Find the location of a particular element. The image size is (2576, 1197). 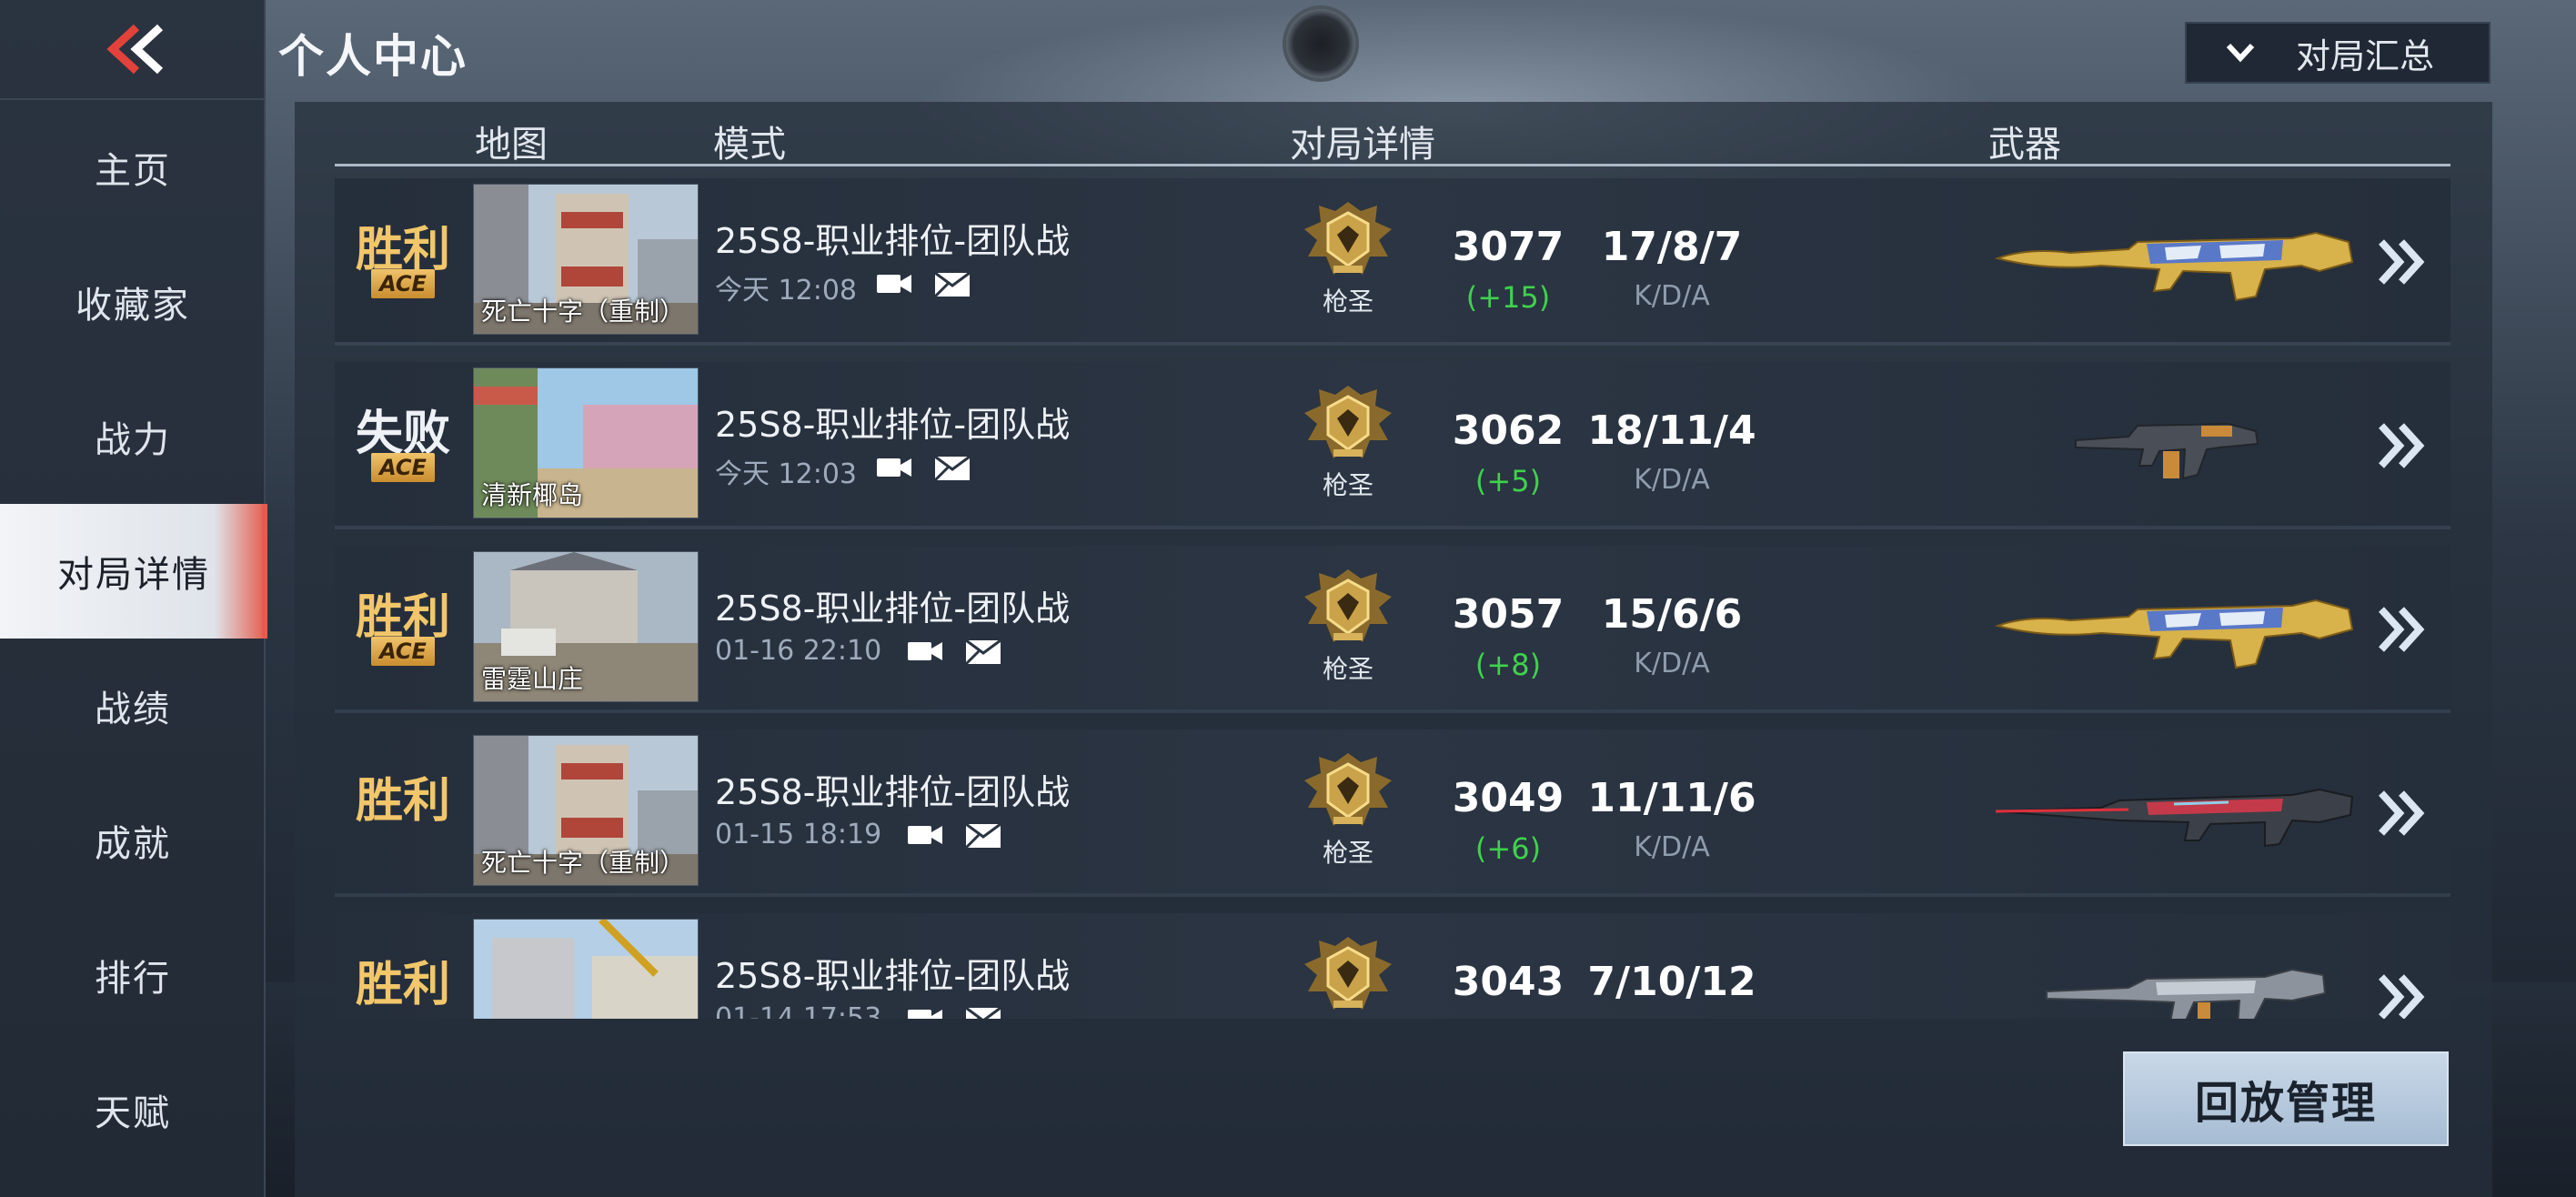

score-delta: (+6) is located at coordinates (1508, 848).